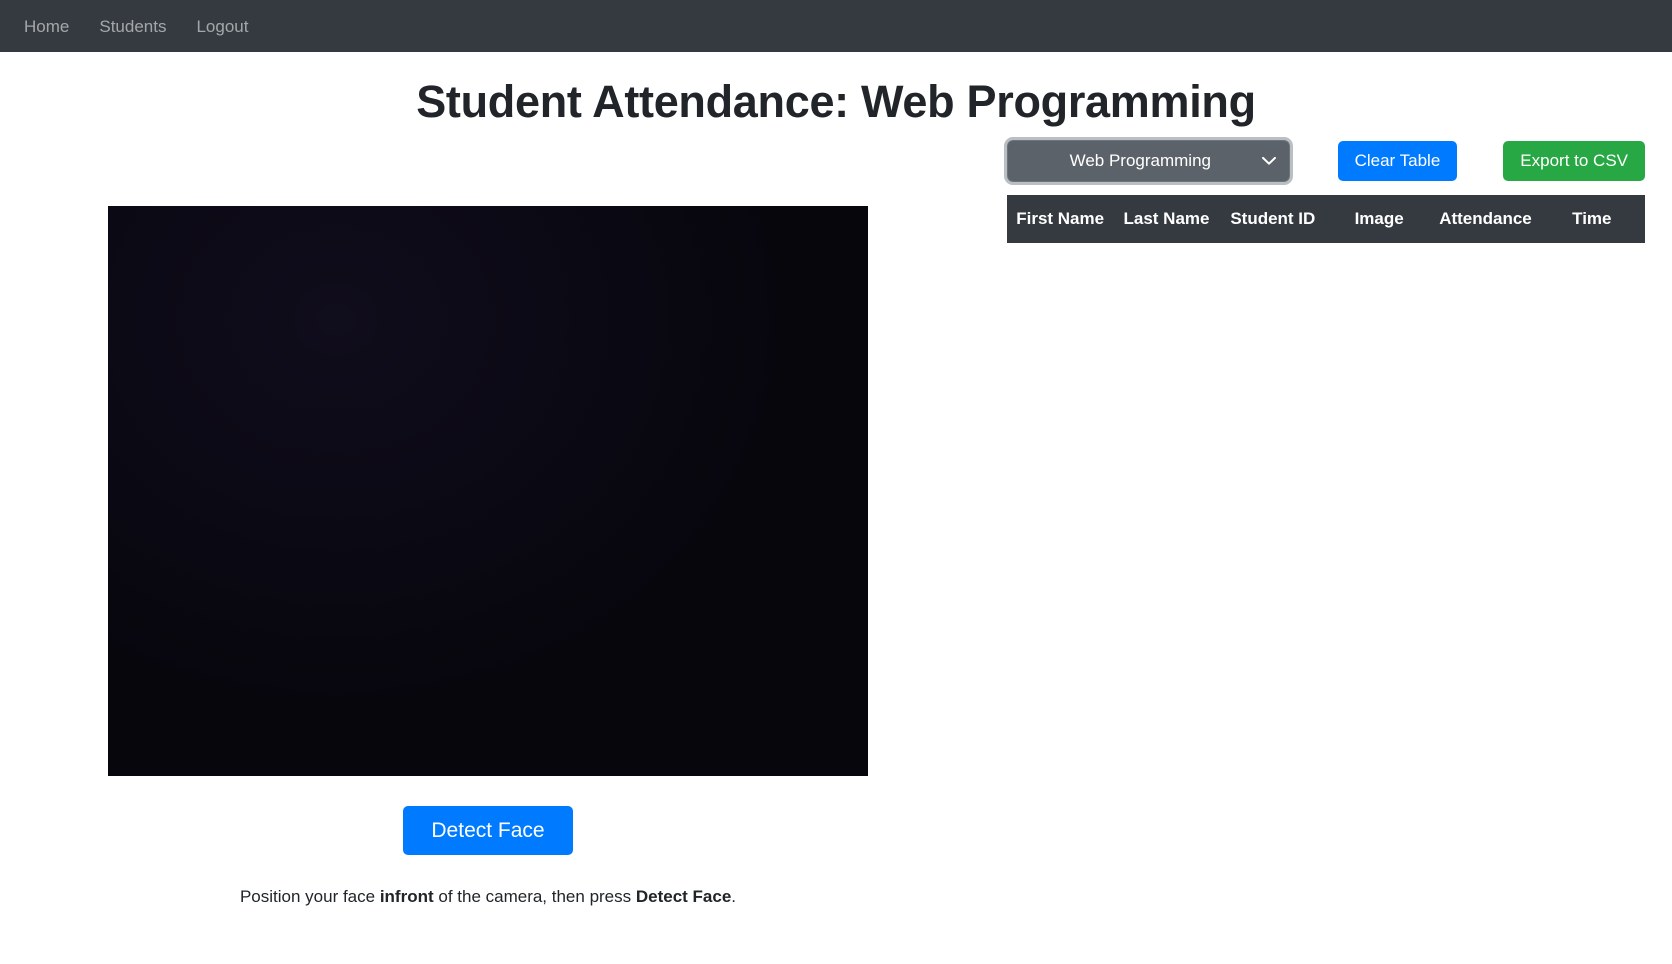  What do you see at coordinates (54, 26) in the screenshot?
I see `nav-link-home: Home` at bounding box center [54, 26].